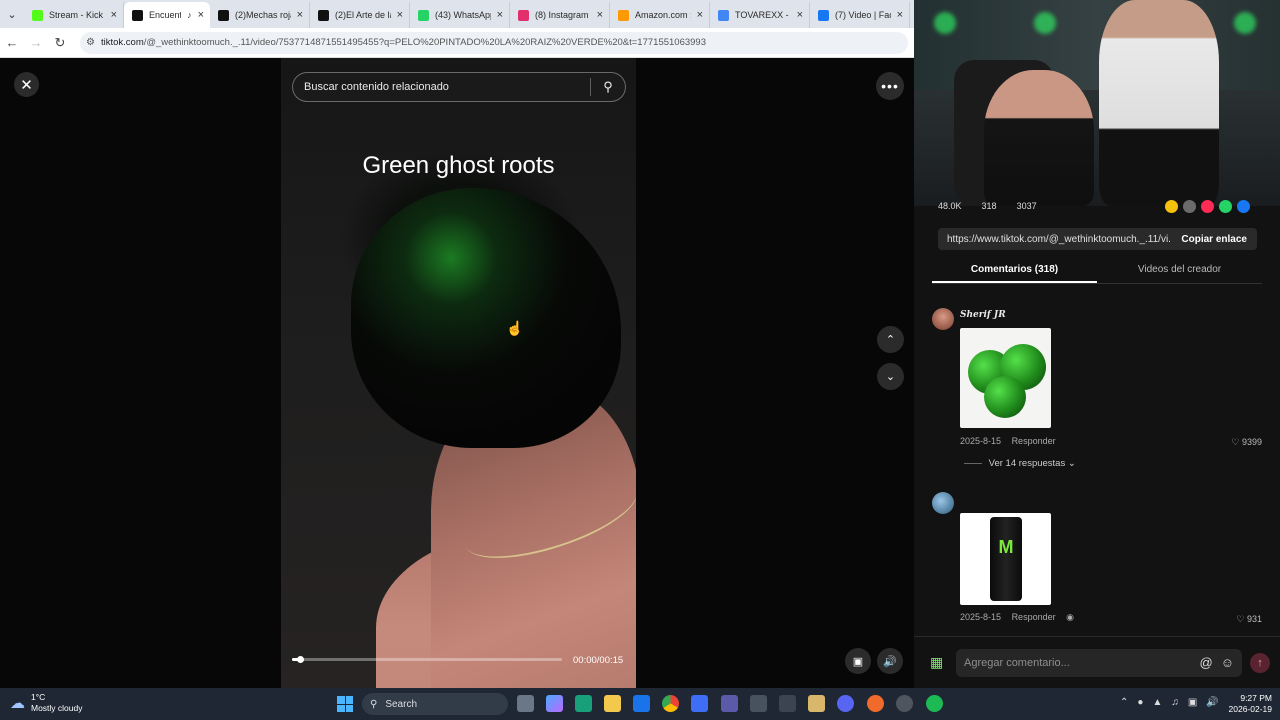 The width and height of the screenshot is (1280, 720). What do you see at coordinates (1214, 239) in the screenshot?
I see `copy-link-button: Copiar enlace` at bounding box center [1214, 239].